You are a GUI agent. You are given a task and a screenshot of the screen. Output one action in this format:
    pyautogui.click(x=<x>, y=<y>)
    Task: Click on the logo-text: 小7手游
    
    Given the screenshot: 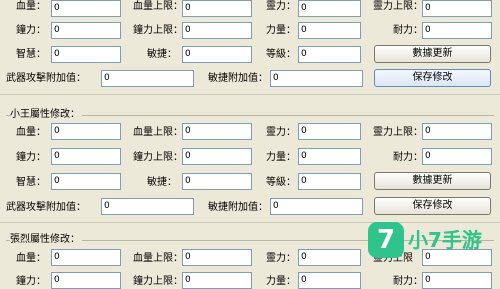 What is the action you would take?
    pyautogui.click(x=445, y=240)
    